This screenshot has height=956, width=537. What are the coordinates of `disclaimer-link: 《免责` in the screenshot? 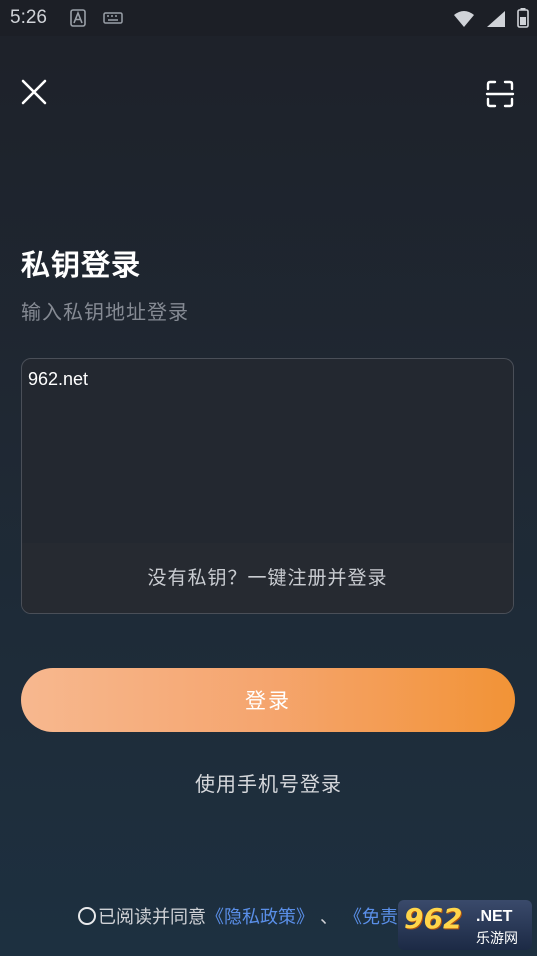 It's located at (371, 916).